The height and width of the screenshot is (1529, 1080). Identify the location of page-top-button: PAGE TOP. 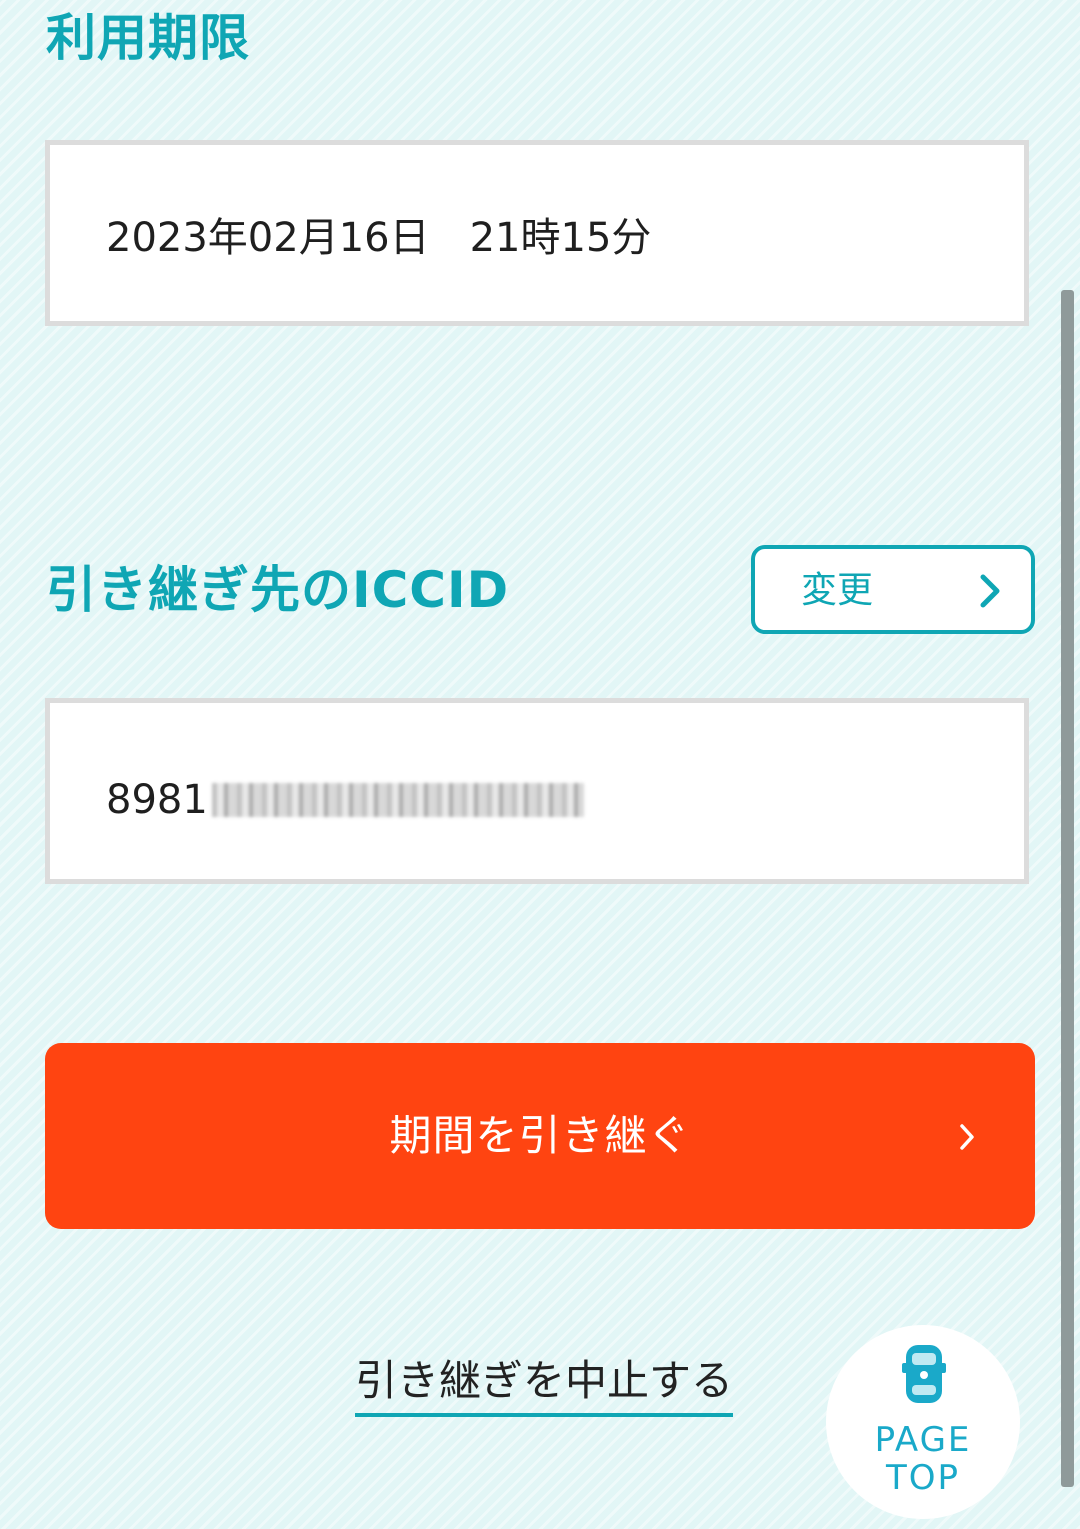
(923, 1422).